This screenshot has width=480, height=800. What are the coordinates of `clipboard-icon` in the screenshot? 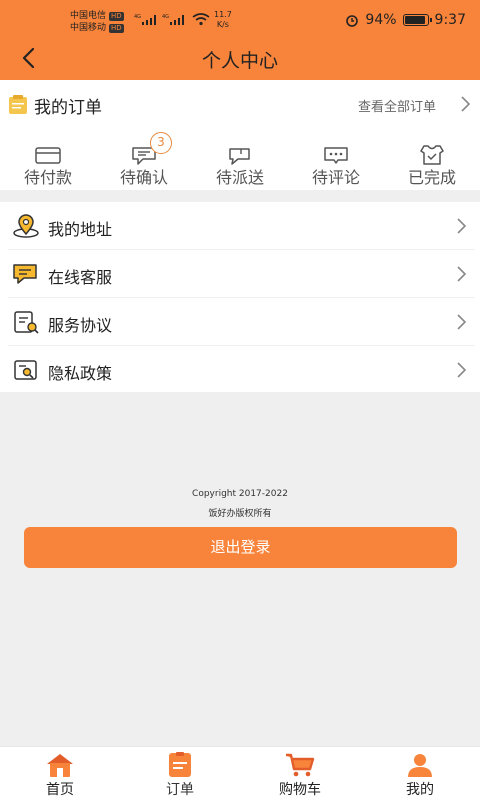 It's located at (18, 104).